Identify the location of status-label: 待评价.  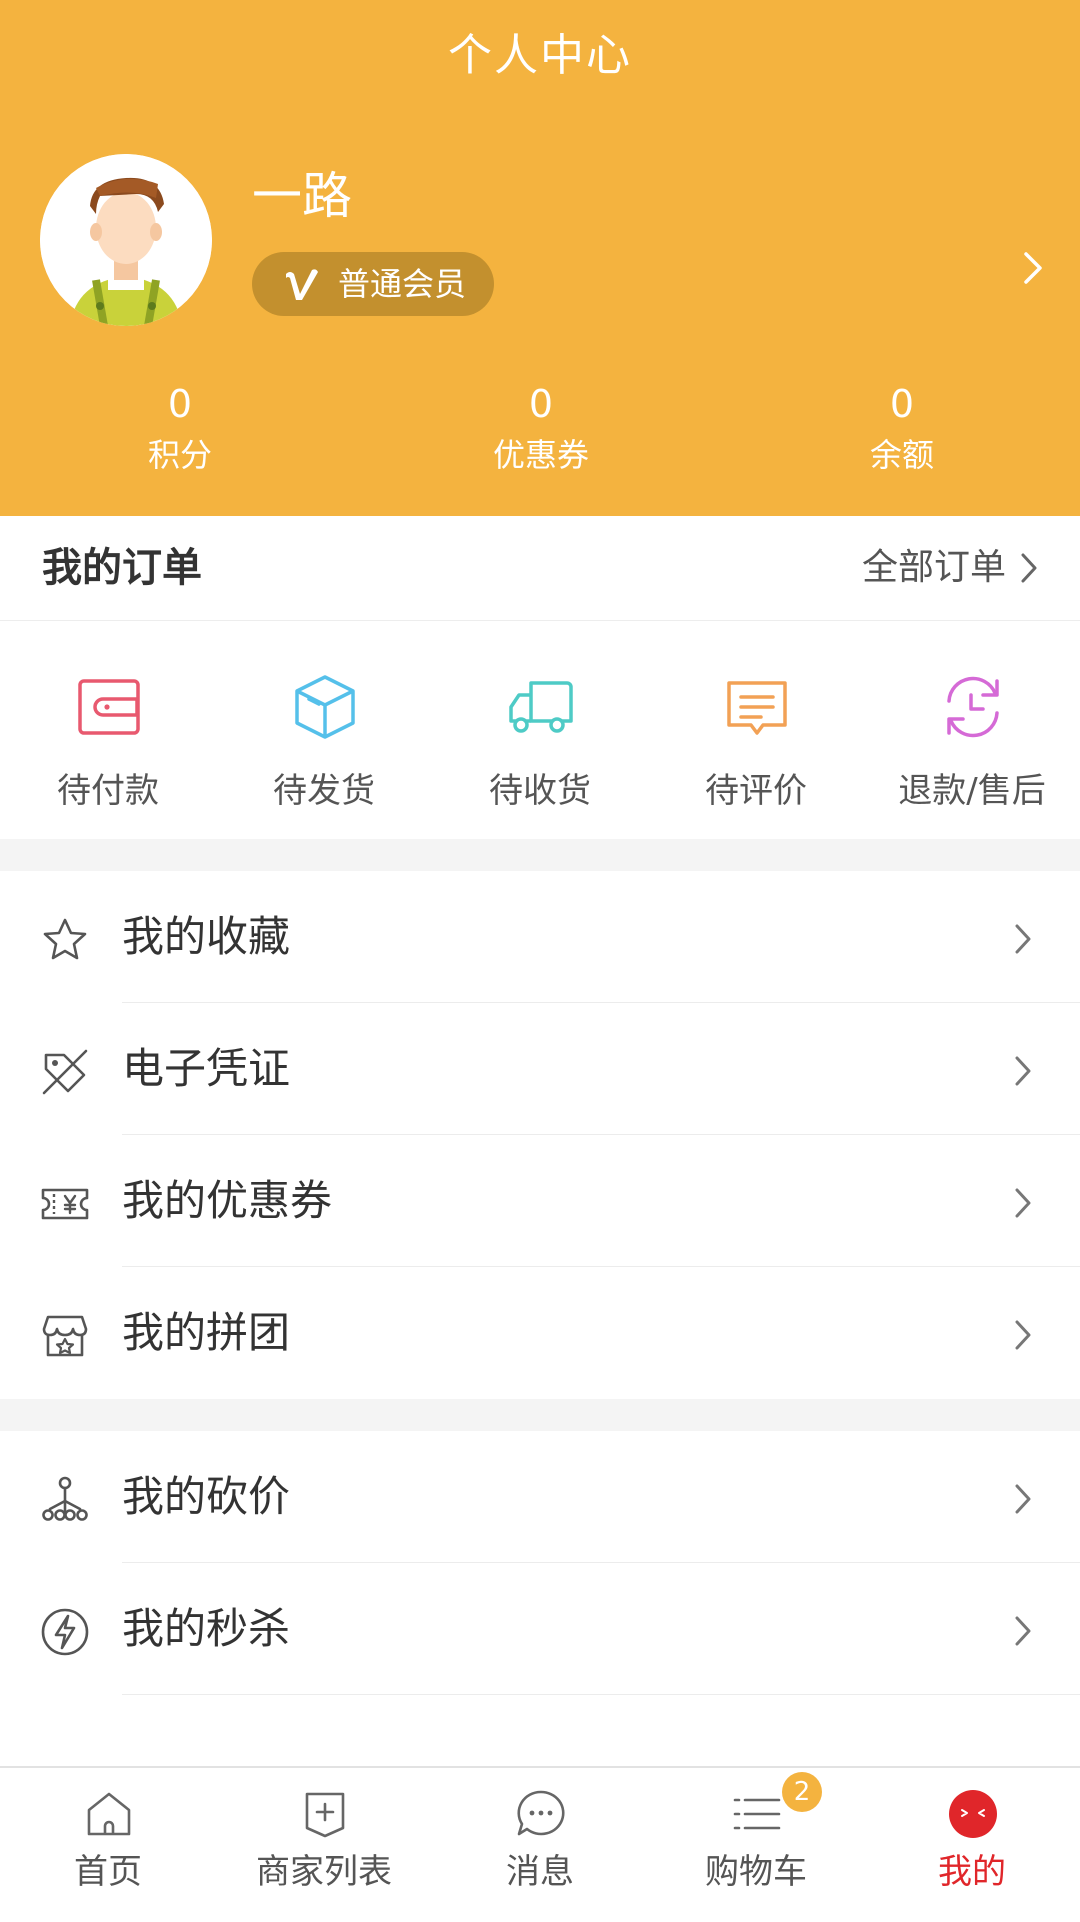
(756, 791).